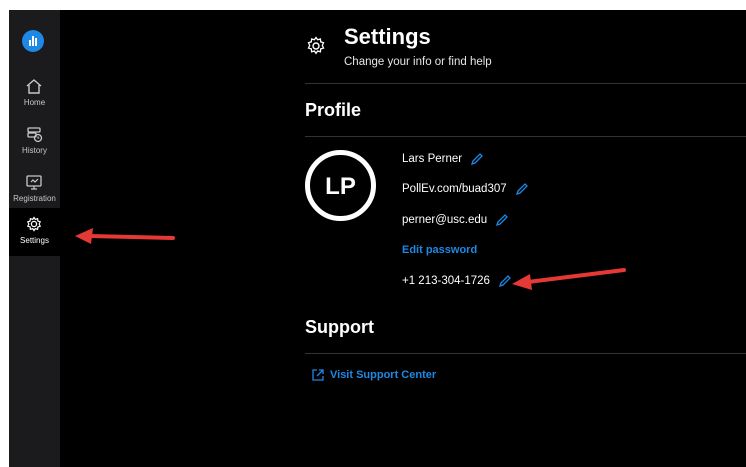 Image resolution: width=746 pixels, height=467 pixels. Describe the element at coordinates (34, 198) in the screenshot. I see `sidebar-item-label: Registration` at that location.